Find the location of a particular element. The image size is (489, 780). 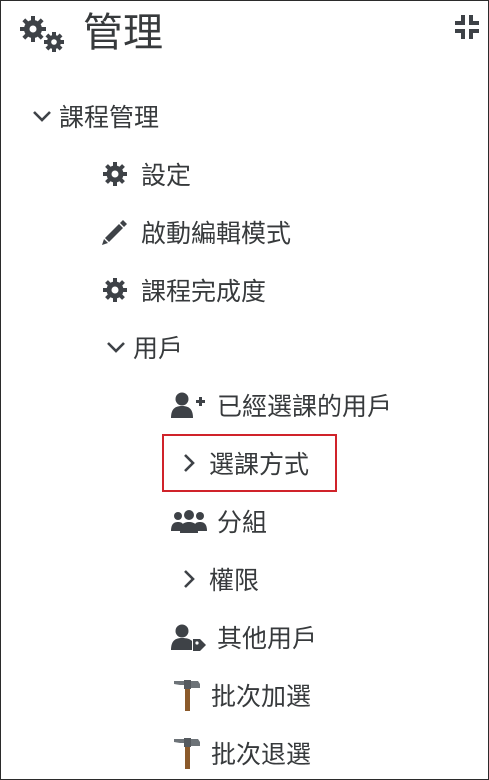

compress-icon is located at coordinates (467, 27).